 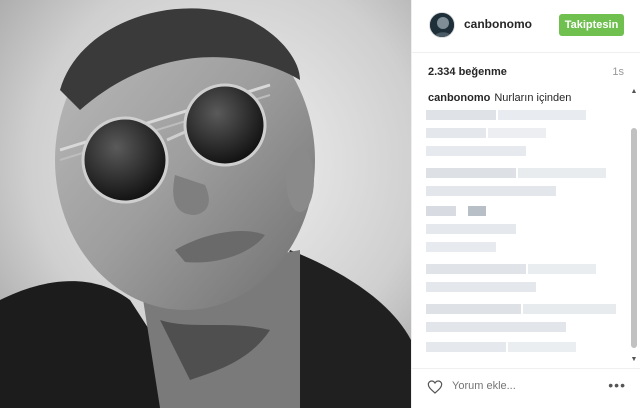 I want to click on avatar, so click(x=442, y=25).